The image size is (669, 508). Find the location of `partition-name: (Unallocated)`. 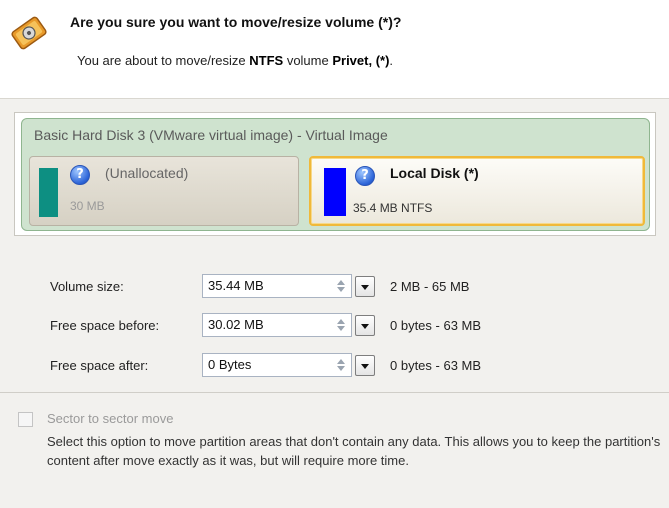

partition-name: (Unallocated) is located at coordinates (147, 173).